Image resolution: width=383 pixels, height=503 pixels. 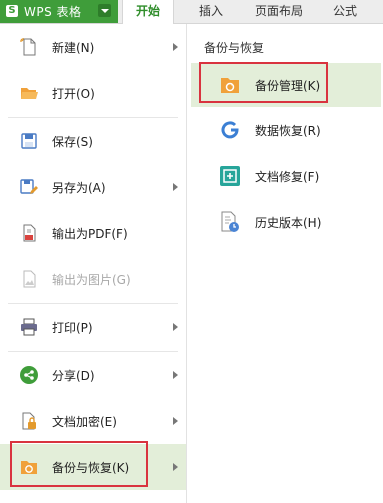 I want to click on submenu-item-history-version: 历史版本(H), so click(x=286, y=222).